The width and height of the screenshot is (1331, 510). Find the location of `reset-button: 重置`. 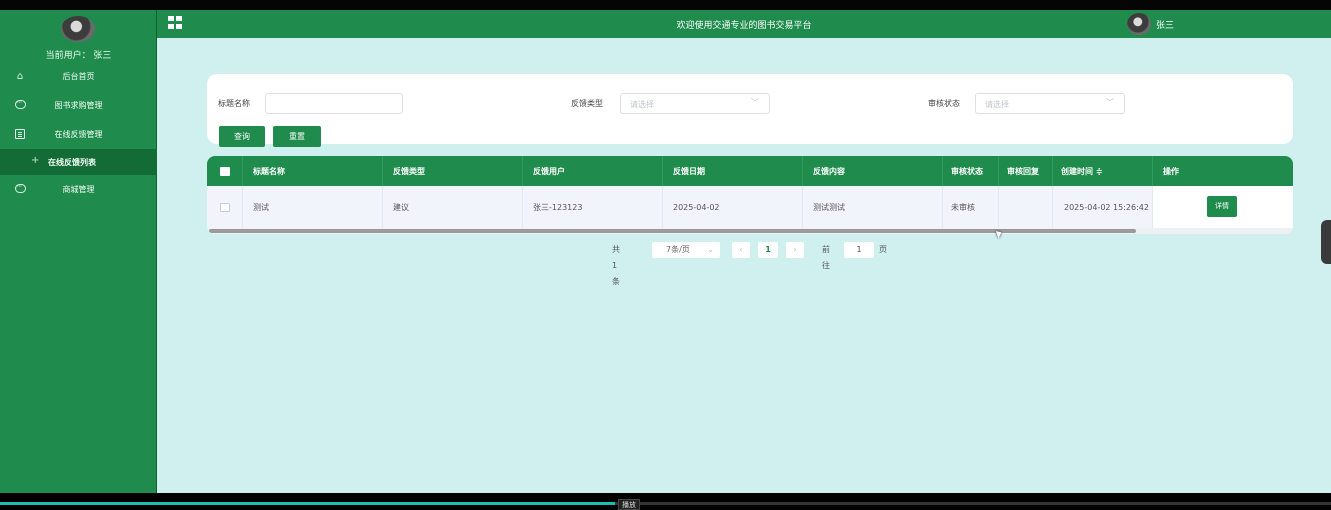

reset-button: 重置 is located at coordinates (297, 136).